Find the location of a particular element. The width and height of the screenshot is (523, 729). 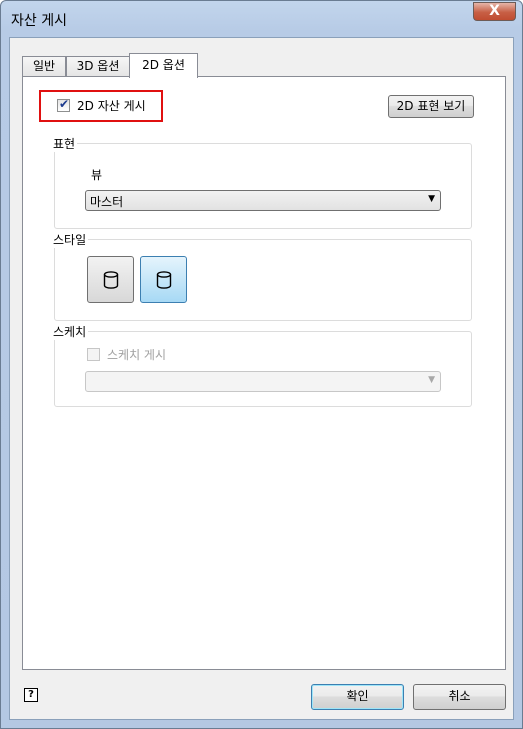

publish-sketch-checkbox is located at coordinates (93, 354).